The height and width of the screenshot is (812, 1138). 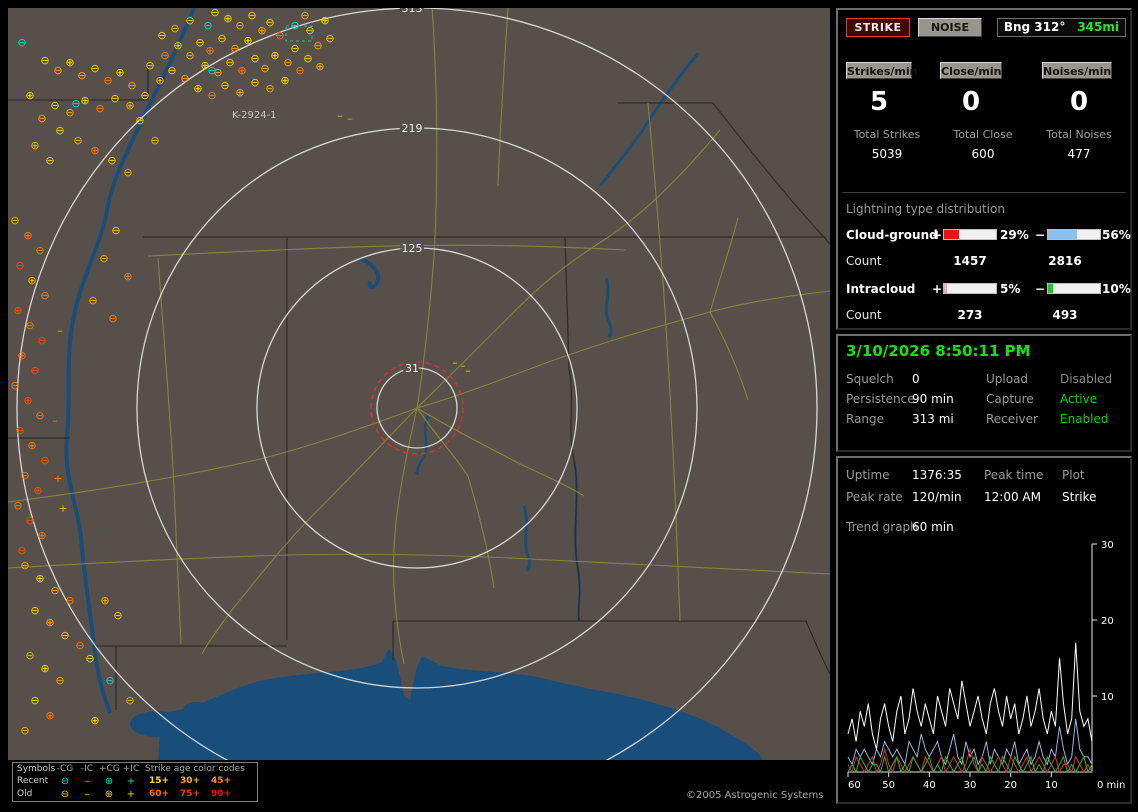 I want to click on total-noises-value: 477, so click(x=1079, y=154).